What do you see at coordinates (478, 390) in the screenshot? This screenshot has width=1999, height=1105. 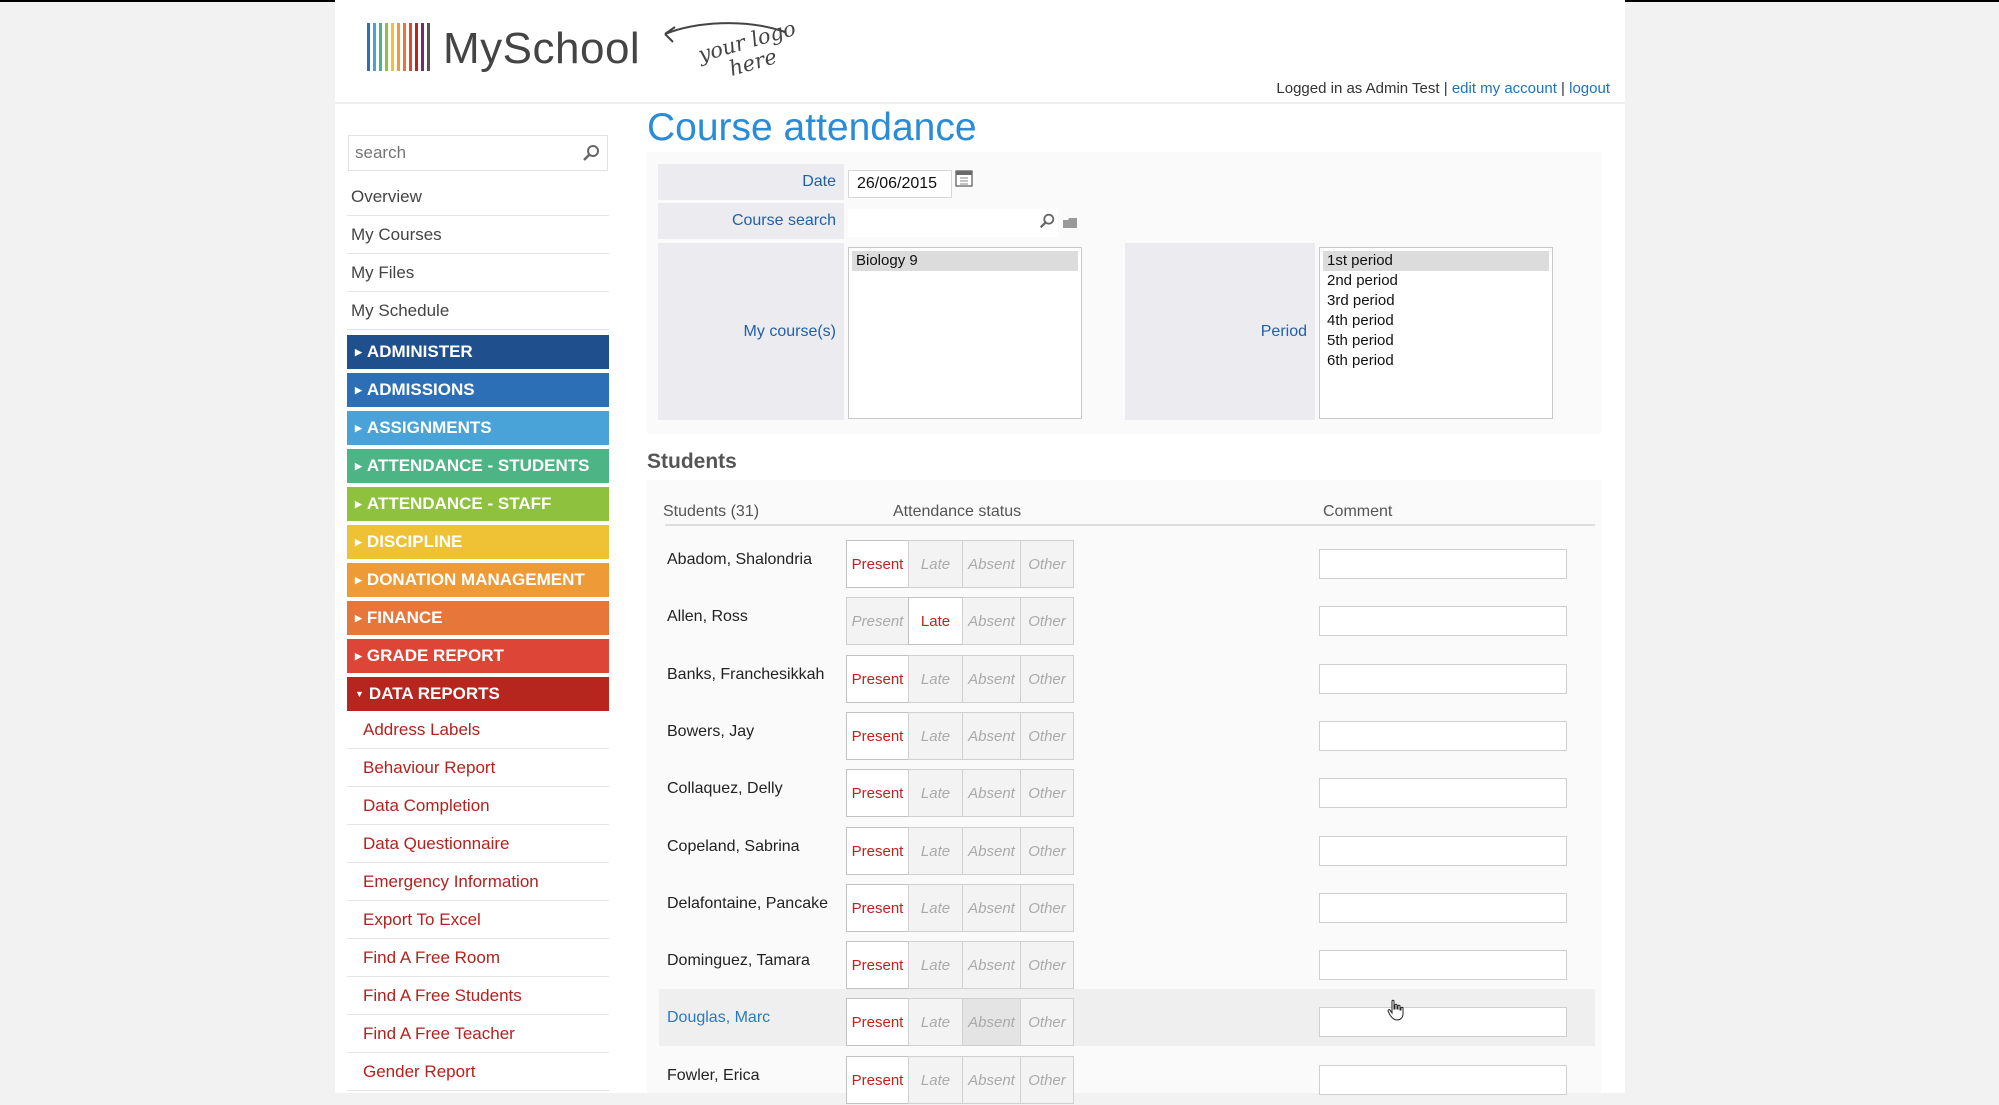 I see `sidebar-section-admissions: ▶ ADMISSIONS` at bounding box center [478, 390].